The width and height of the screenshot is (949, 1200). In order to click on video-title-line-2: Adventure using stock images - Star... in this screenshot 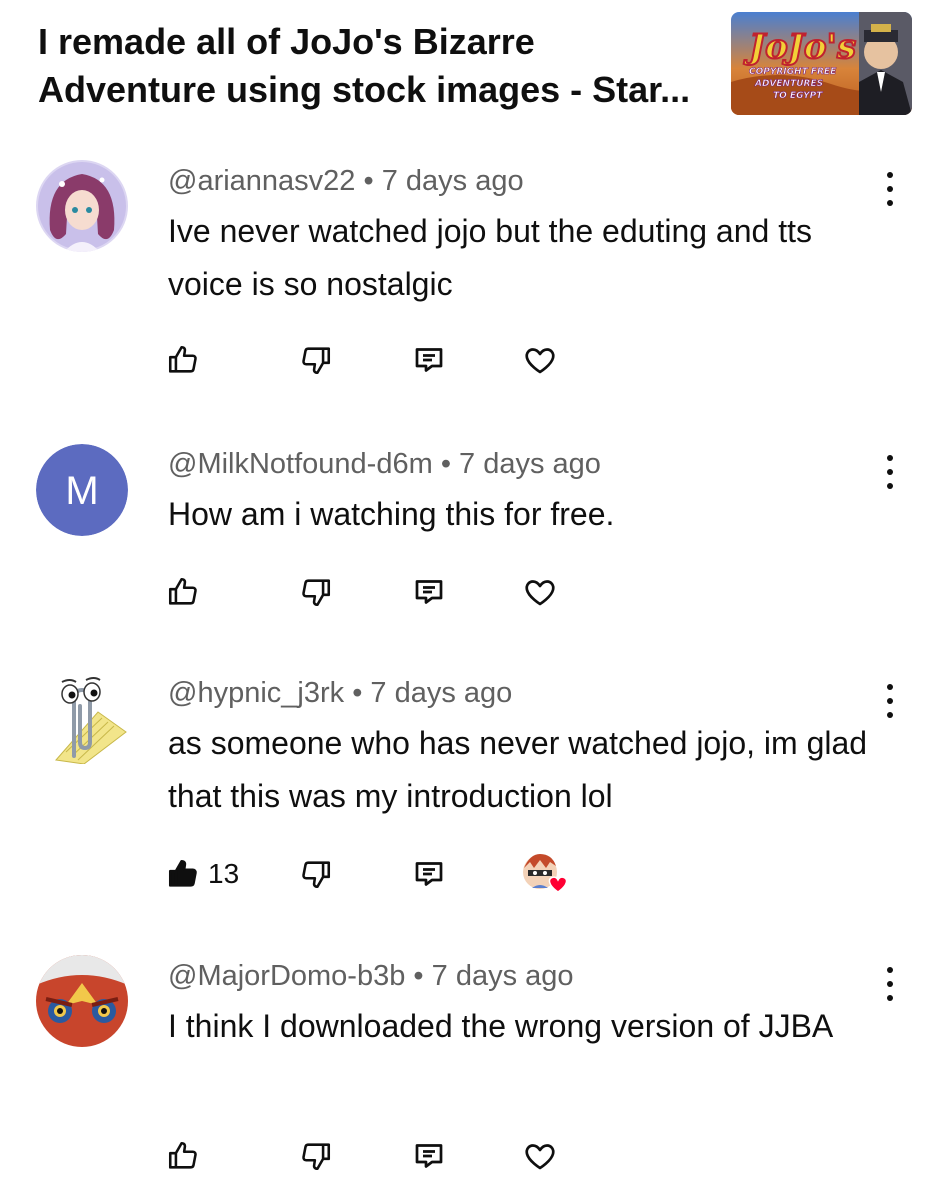, I will do `click(364, 89)`.